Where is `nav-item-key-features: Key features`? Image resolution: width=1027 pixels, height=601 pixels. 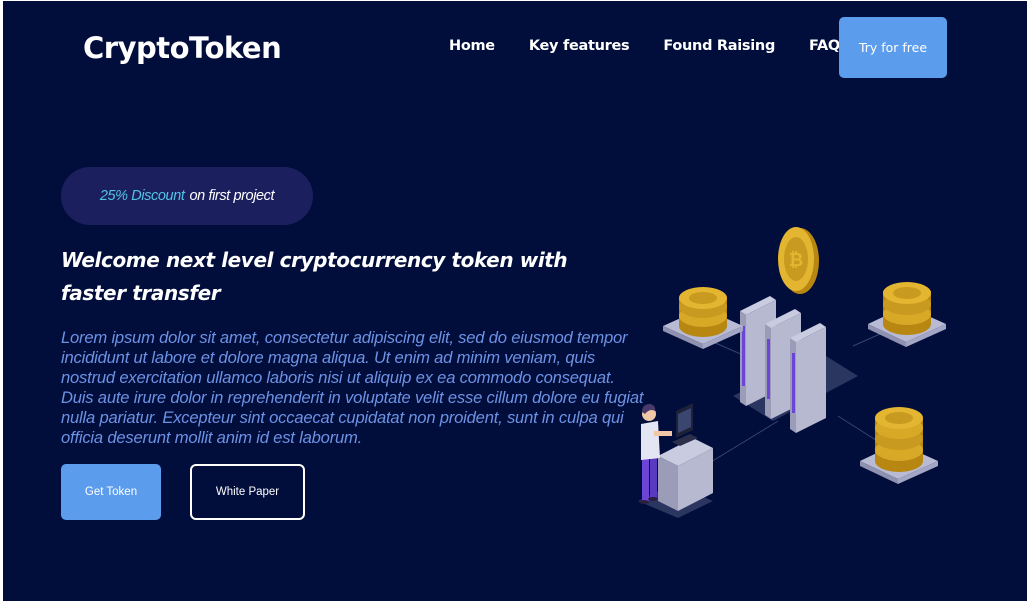 nav-item-key-features: Key features is located at coordinates (579, 46).